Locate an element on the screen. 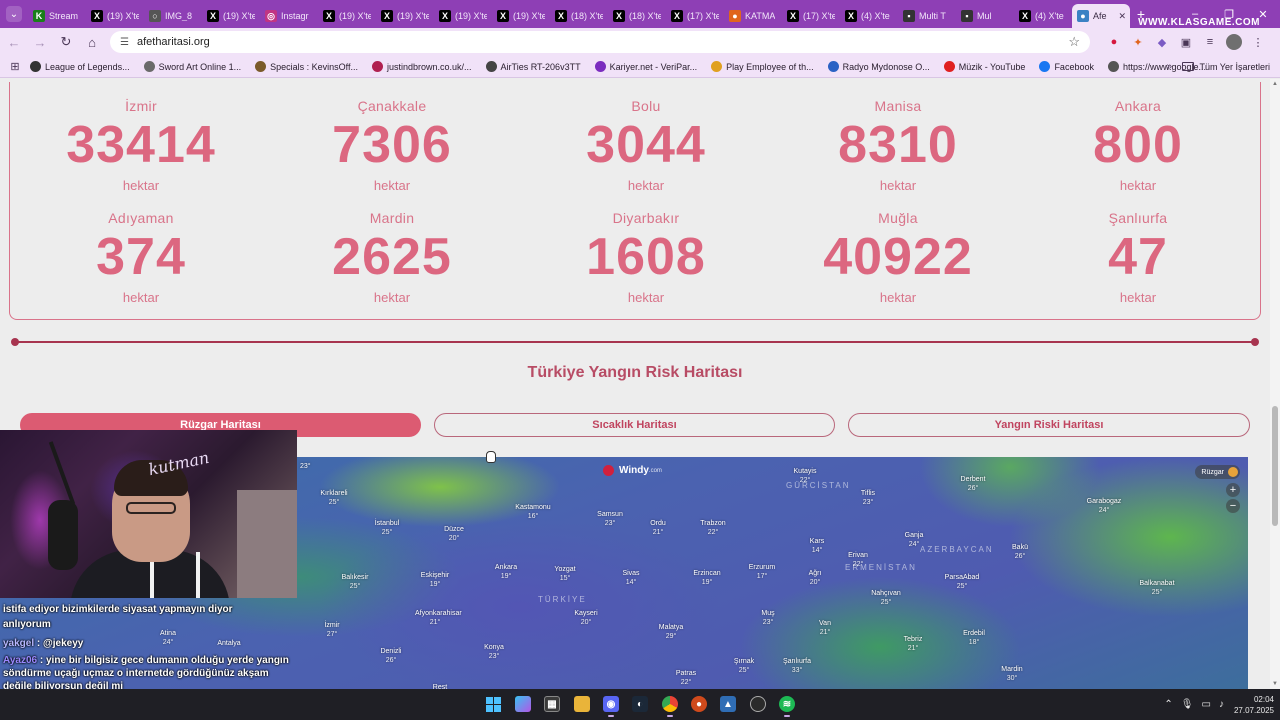 The width and height of the screenshot is (1280, 720). app-icon is located at coordinates (758, 704).